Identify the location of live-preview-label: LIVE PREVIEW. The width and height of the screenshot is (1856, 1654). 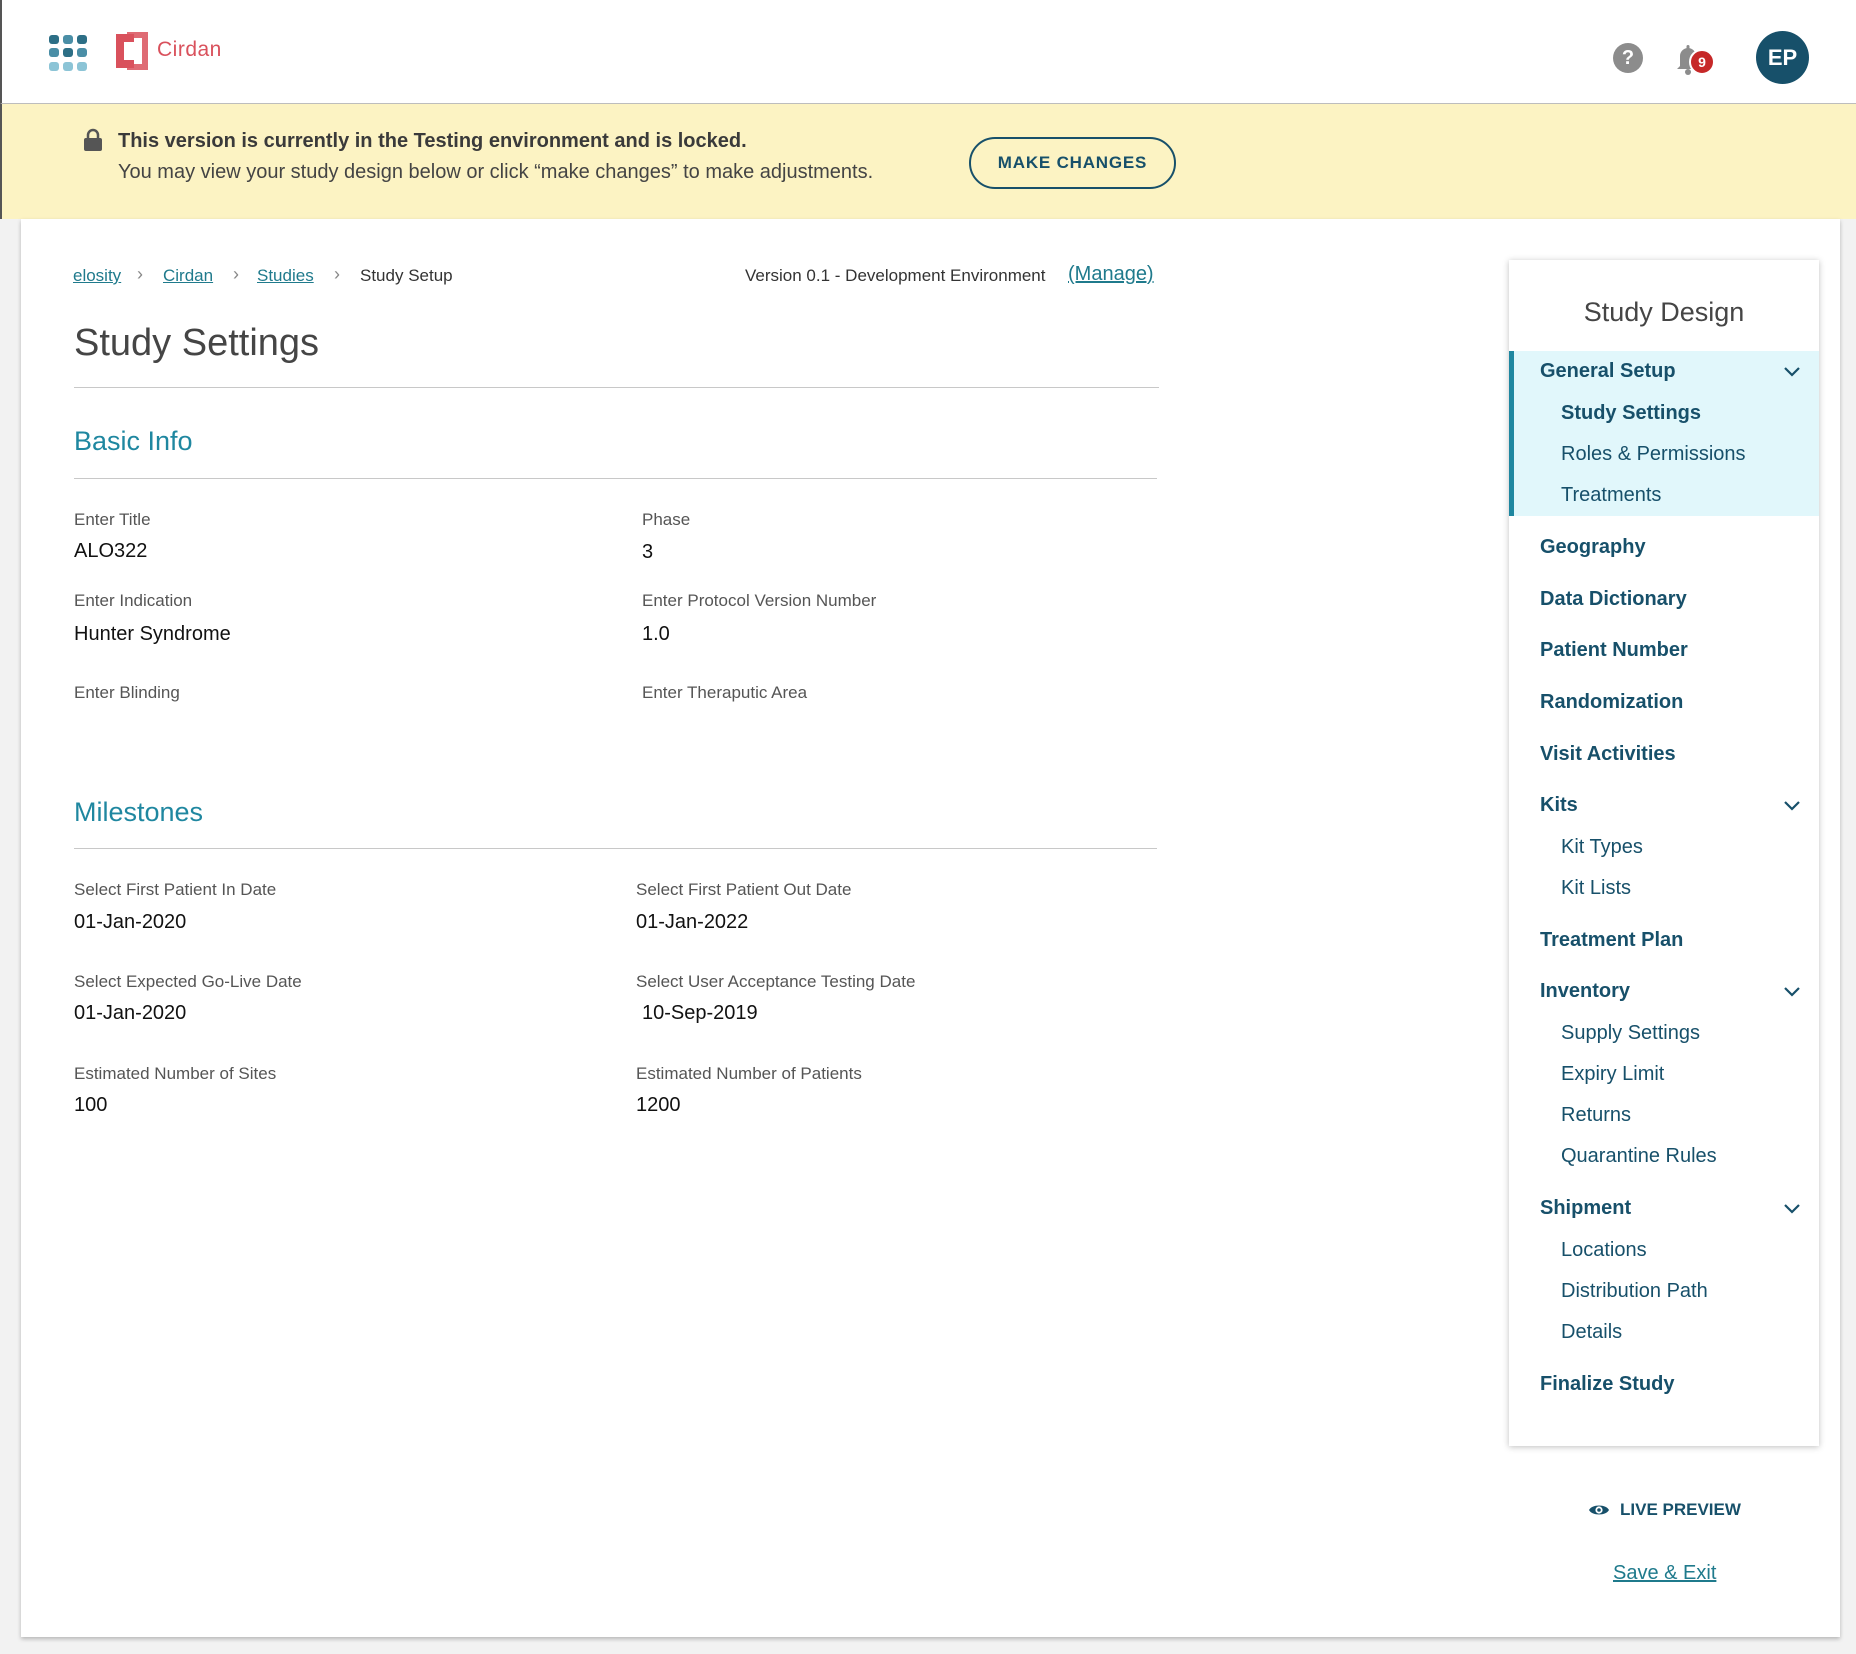
(1680, 1509).